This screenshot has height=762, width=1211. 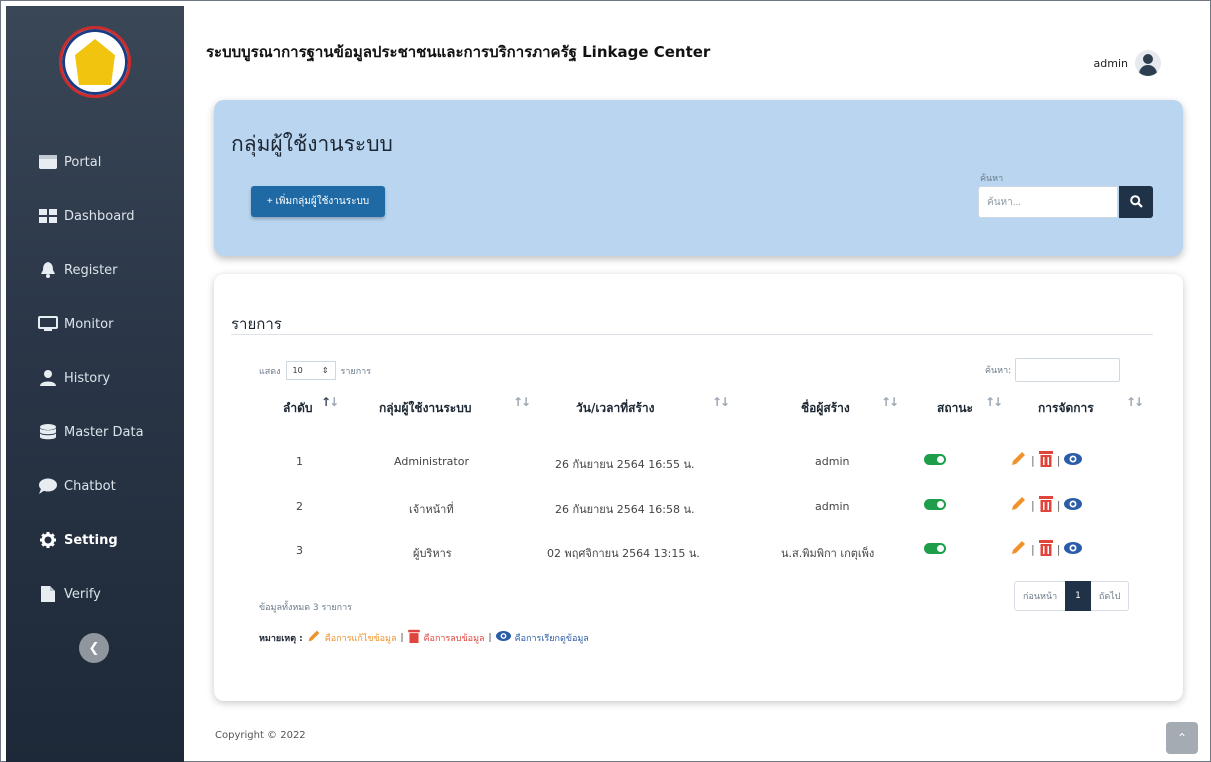 I want to click on pagination-prev: ก่อนหน้า, so click(x=1040, y=596).